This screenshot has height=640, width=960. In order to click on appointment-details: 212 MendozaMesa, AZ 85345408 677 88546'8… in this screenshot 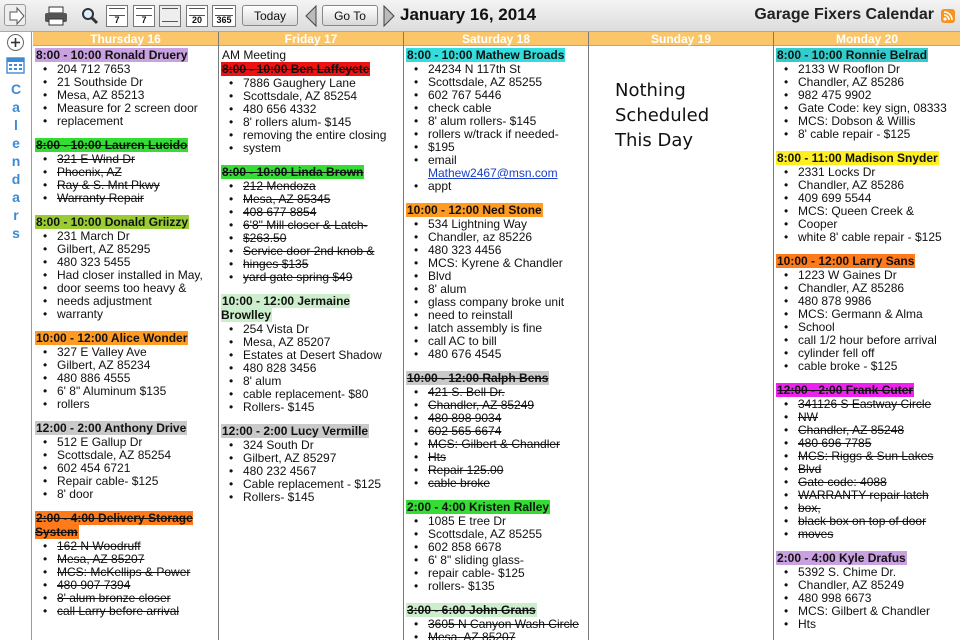, I will do `click(311, 232)`.